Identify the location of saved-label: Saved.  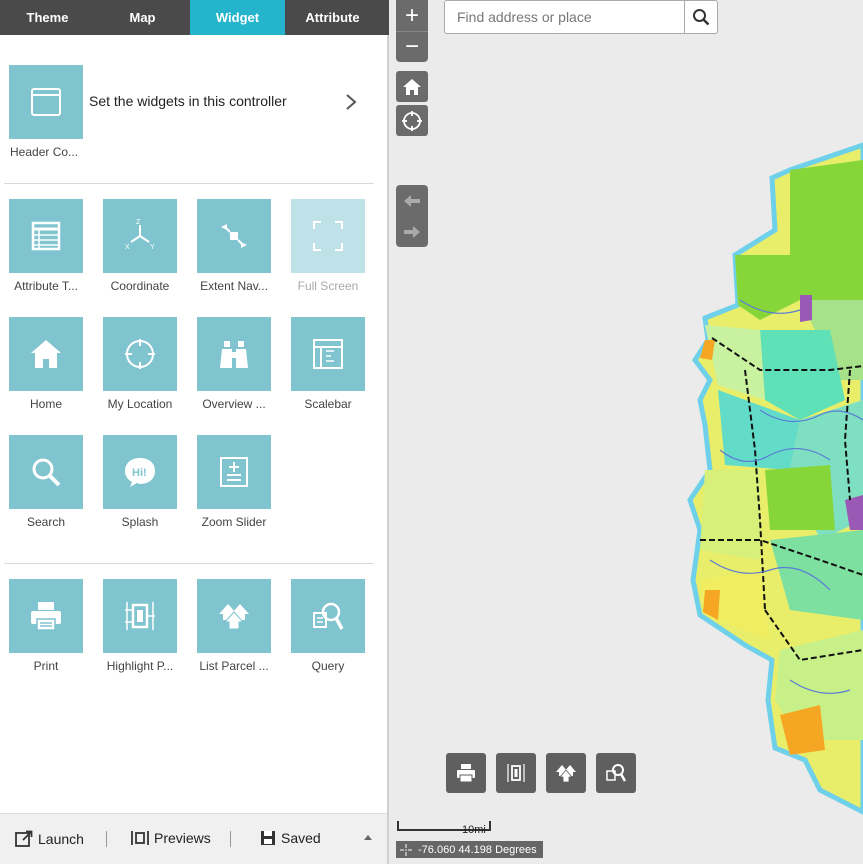
(301, 838).